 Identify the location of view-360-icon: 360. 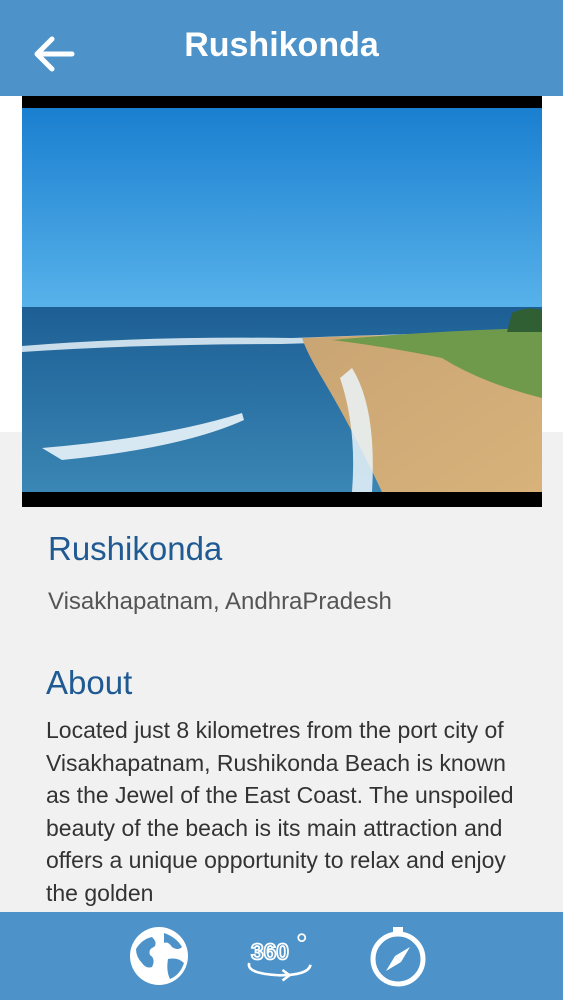
(279, 957).